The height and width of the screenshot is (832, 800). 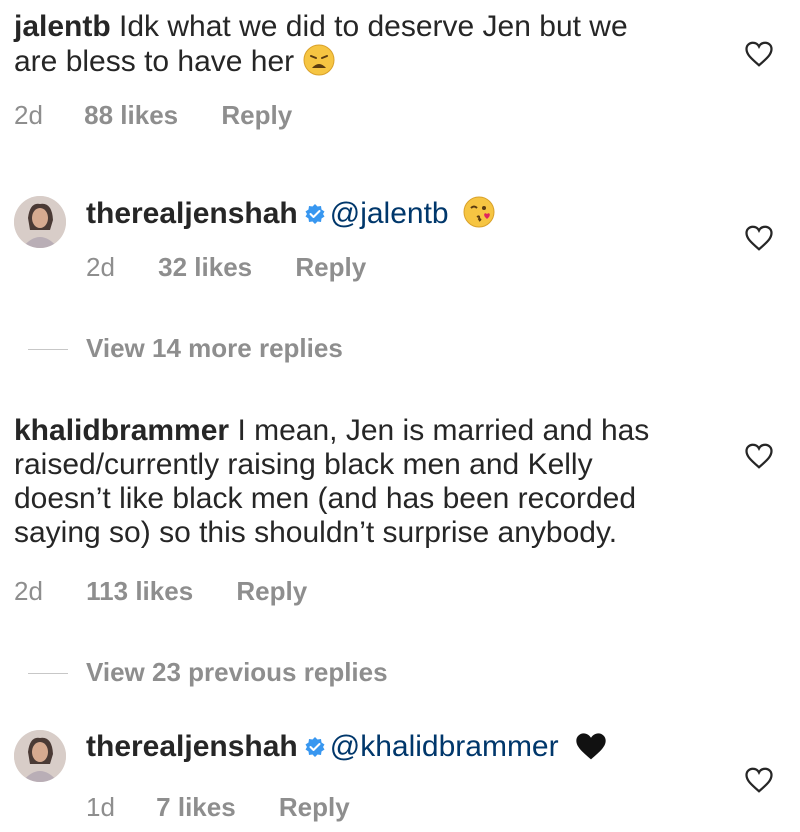 What do you see at coordinates (139, 591) in the screenshot?
I see `comment-likes: 113 likes` at bounding box center [139, 591].